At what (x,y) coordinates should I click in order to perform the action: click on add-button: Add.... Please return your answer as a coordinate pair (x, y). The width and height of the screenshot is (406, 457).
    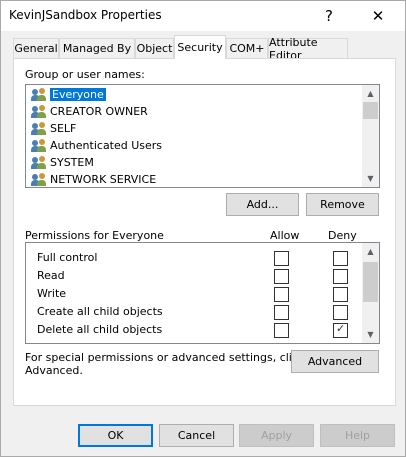
    Looking at the image, I should click on (262, 204).